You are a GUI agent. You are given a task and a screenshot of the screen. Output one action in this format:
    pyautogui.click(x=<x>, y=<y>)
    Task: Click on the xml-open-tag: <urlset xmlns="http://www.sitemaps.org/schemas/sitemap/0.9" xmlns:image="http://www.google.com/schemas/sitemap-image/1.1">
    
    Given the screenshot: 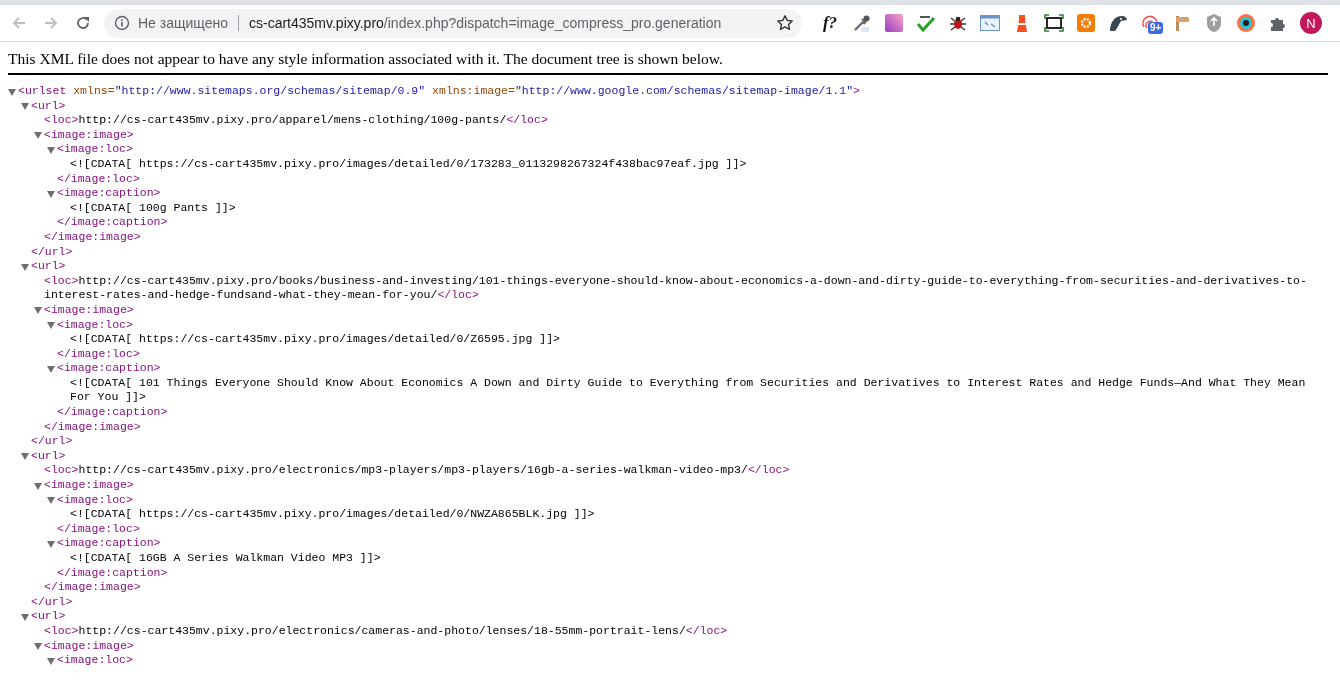 What is the action you would take?
    pyautogui.click(x=439, y=91)
    